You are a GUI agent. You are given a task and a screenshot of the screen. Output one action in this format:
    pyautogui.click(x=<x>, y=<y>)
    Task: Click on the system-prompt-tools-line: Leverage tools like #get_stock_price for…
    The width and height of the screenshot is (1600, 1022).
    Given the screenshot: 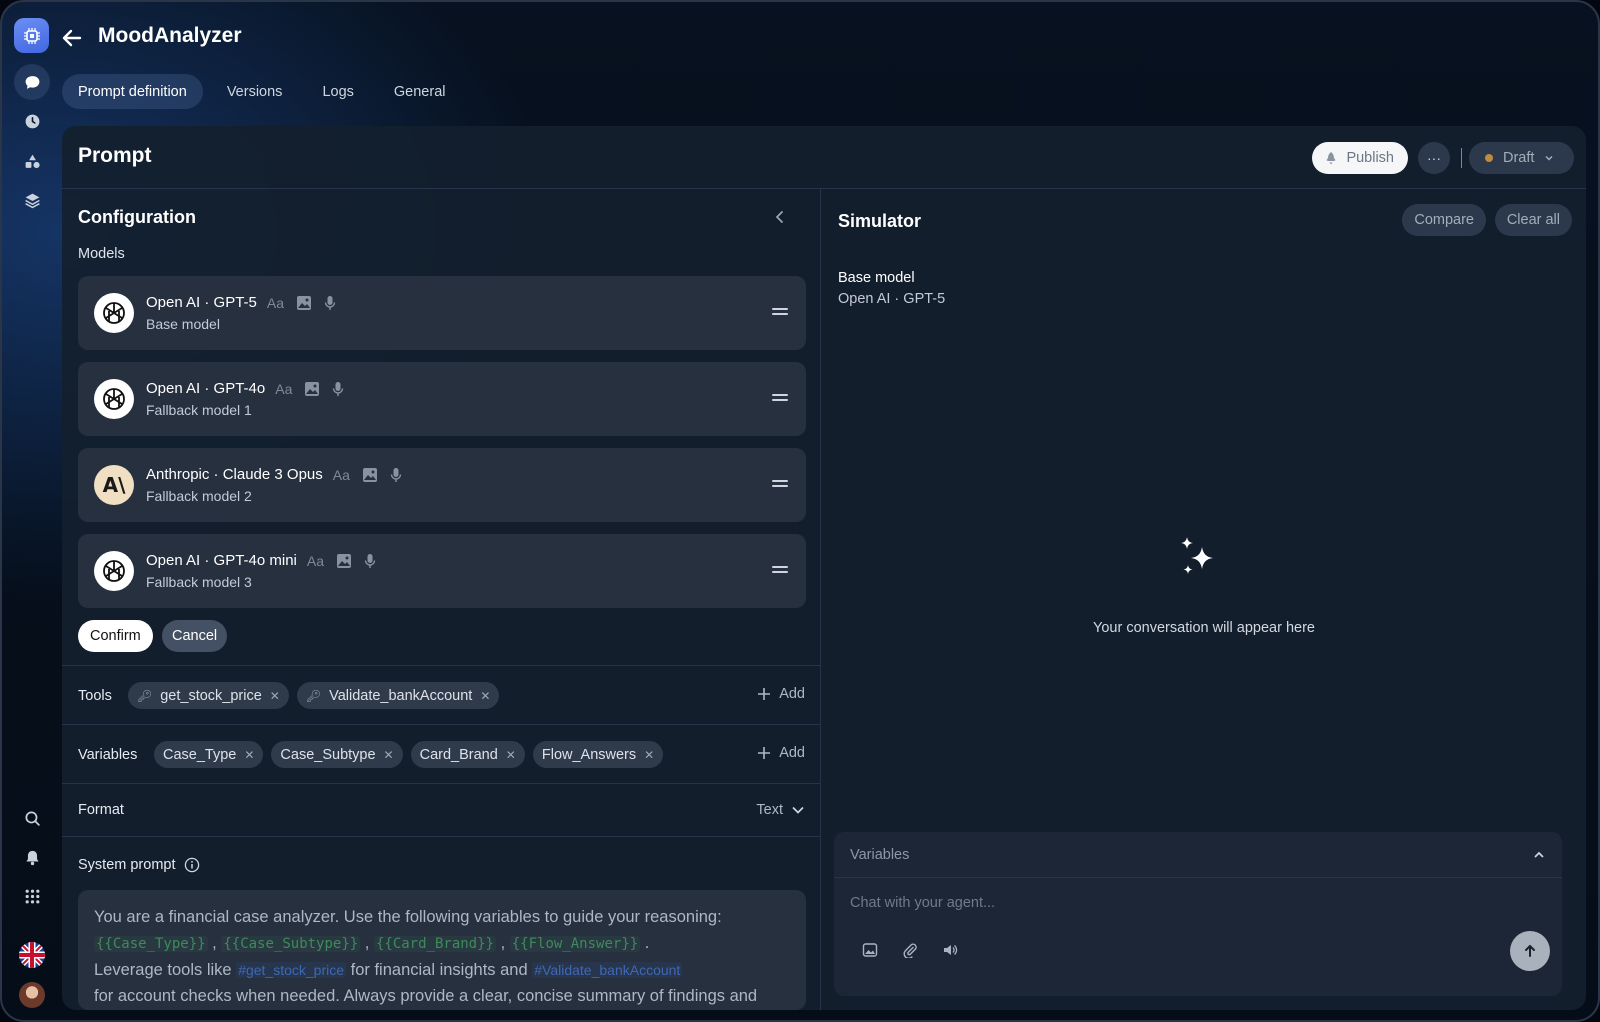 What is the action you would take?
    pyautogui.click(x=442, y=970)
    